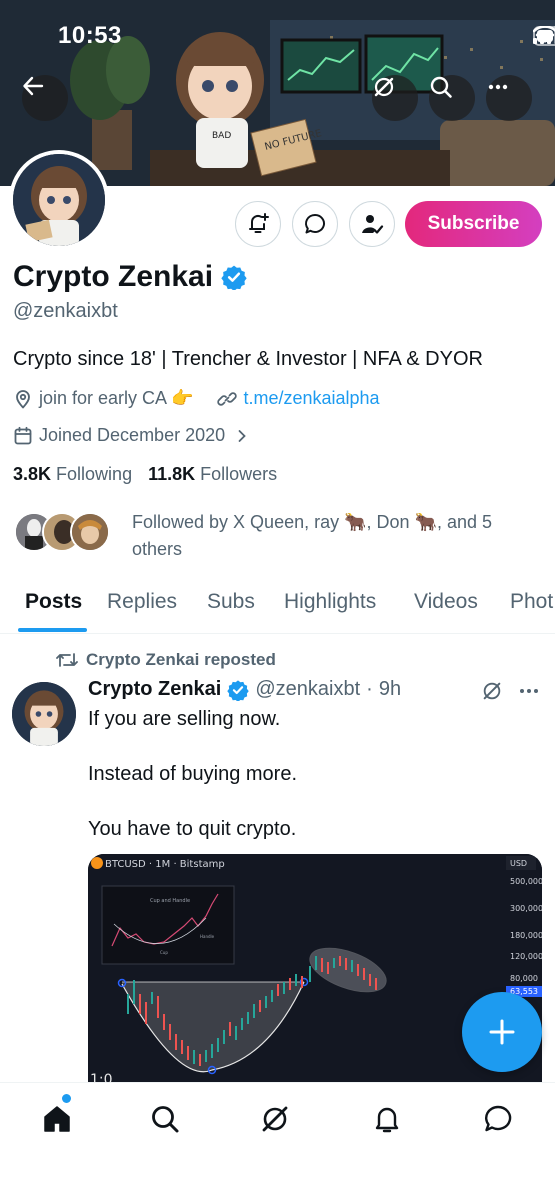  Describe the element at coordinates (65, 311) in the screenshot. I see `profile-handle: @zenkaixbt` at that location.